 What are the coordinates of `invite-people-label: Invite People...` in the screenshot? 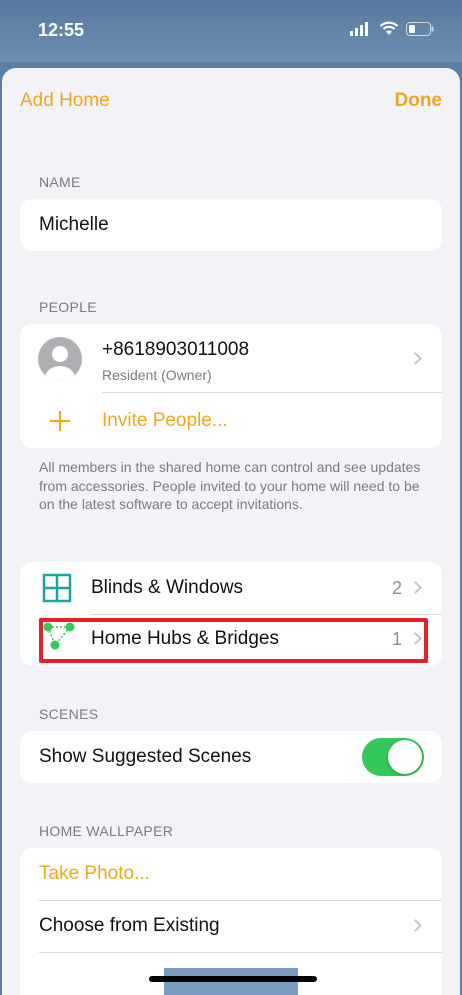 It's located at (165, 420).